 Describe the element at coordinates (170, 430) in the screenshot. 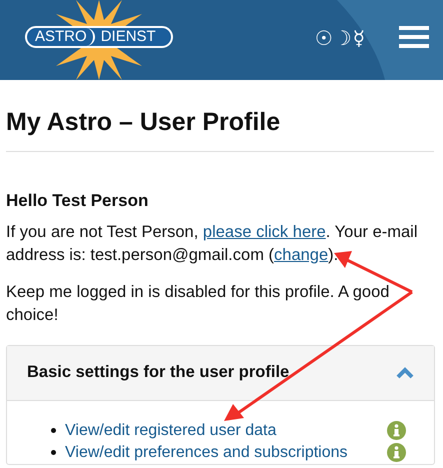

I see `settings-link: View/edit registered user data` at that location.